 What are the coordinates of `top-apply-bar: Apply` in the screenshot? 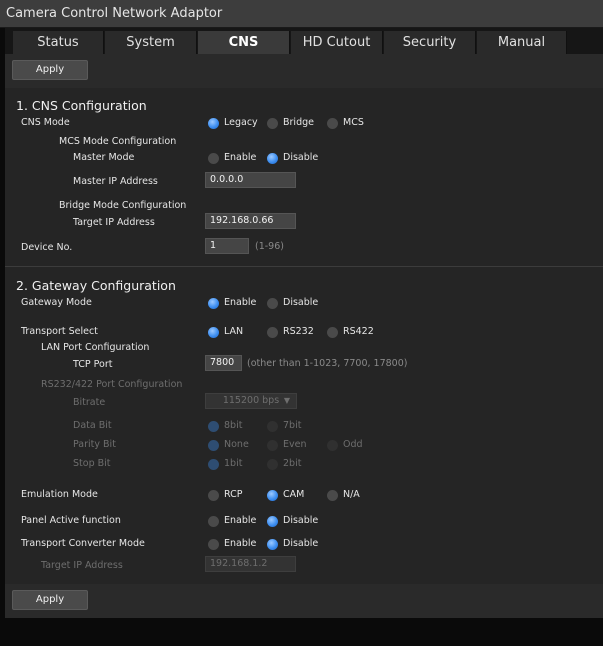 It's located at (304, 71).